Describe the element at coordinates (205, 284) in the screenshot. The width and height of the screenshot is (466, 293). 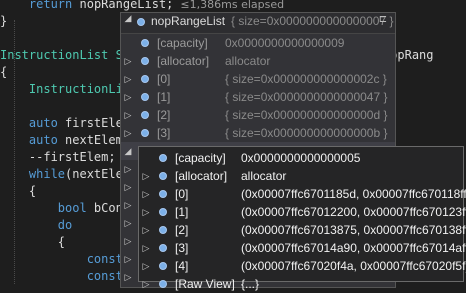
I see `field-name: [Raw View]` at that location.